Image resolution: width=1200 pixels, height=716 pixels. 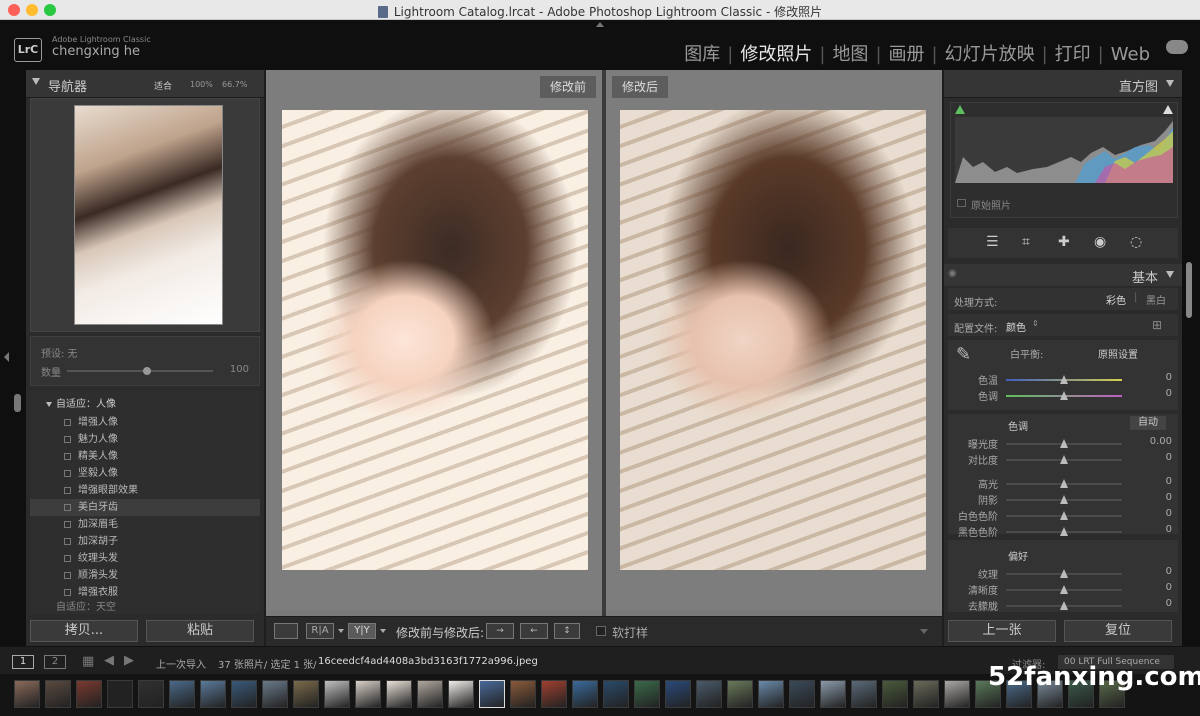 I want to click on tint-slider-knob, so click(x=1064, y=395).